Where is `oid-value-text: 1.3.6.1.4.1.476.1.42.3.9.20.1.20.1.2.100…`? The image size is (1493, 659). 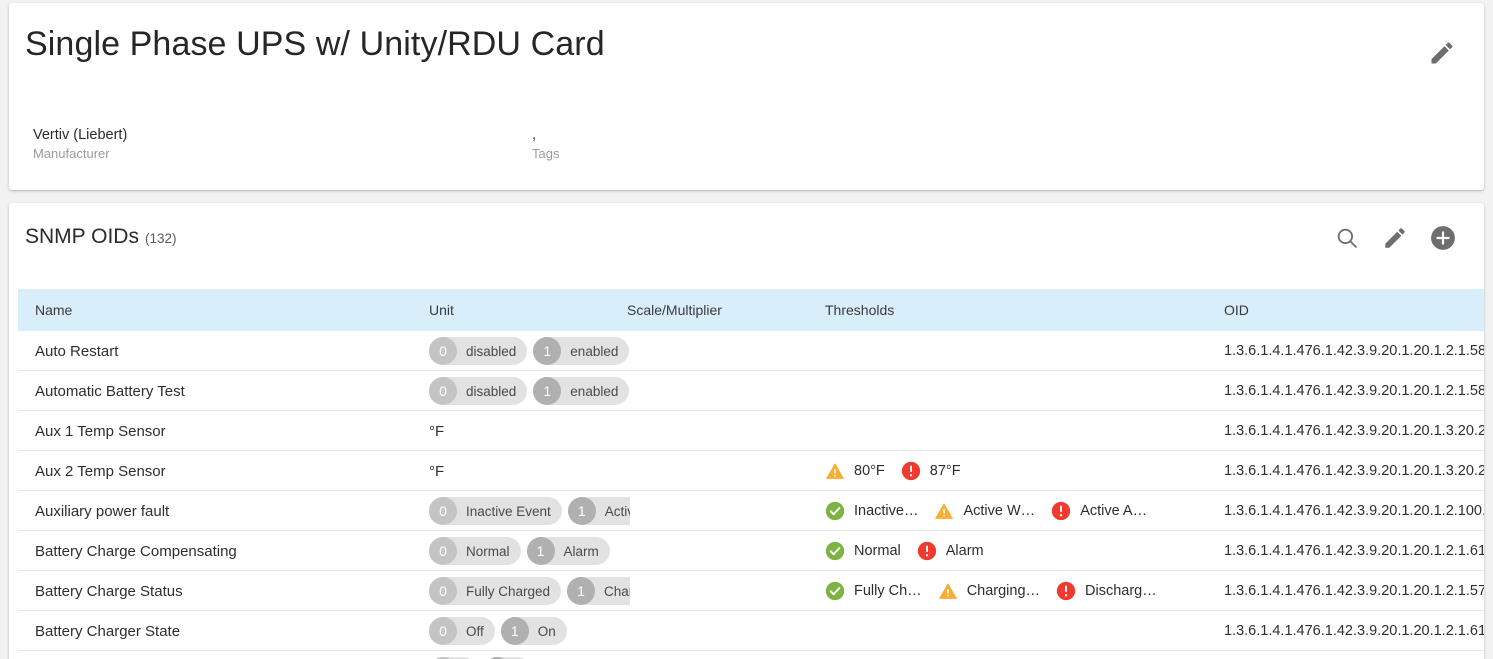
oid-value-text: 1.3.6.1.4.1.476.1.42.3.9.20.1.20.1.2.100… is located at coordinates (1354, 511).